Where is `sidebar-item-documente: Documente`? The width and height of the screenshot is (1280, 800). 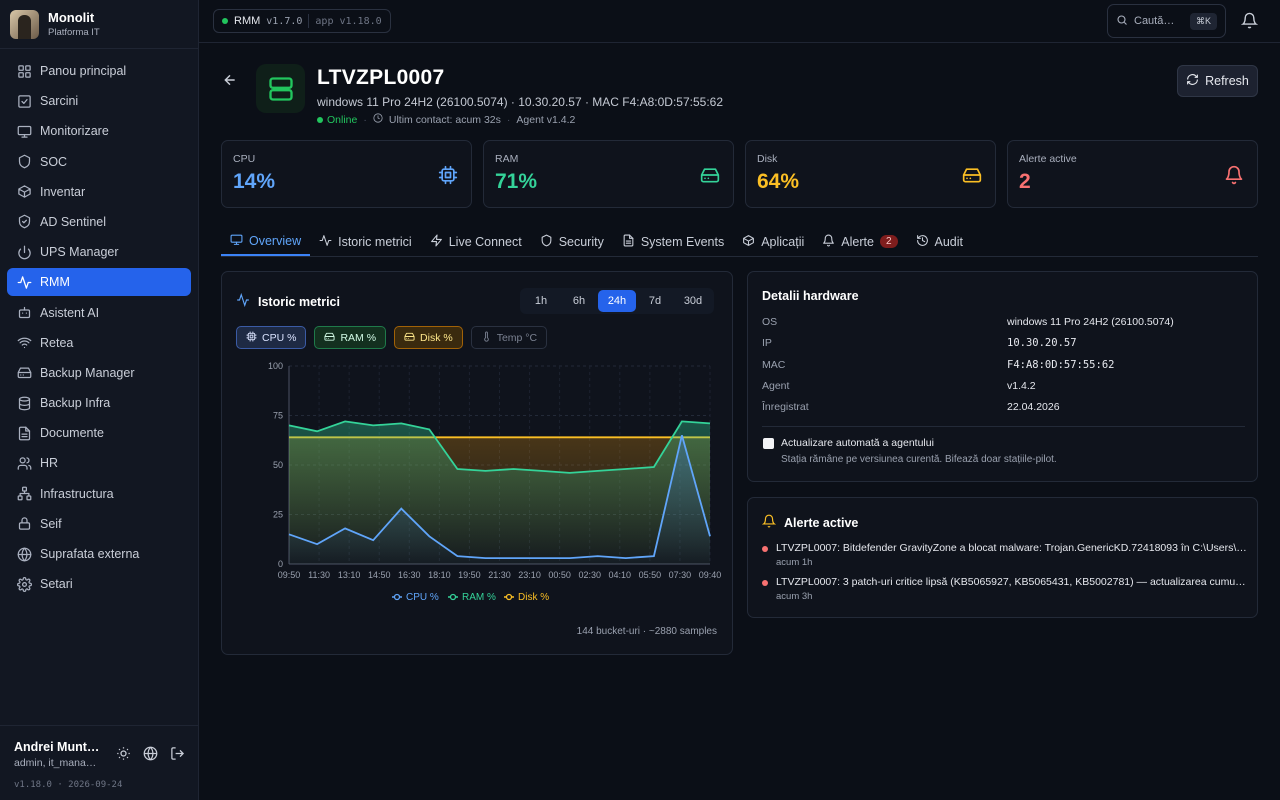 sidebar-item-documente: Documente is located at coordinates (99, 433).